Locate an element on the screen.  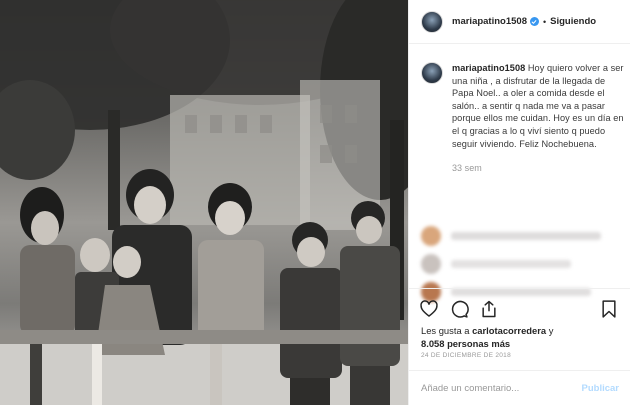
author-username: mariapatino1508 is located at coordinates (489, 21).